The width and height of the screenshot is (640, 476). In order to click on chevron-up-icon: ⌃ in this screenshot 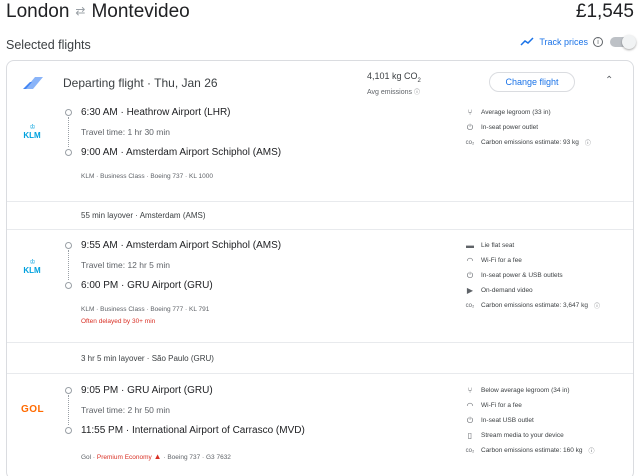, I will do `click(609, 80)`.